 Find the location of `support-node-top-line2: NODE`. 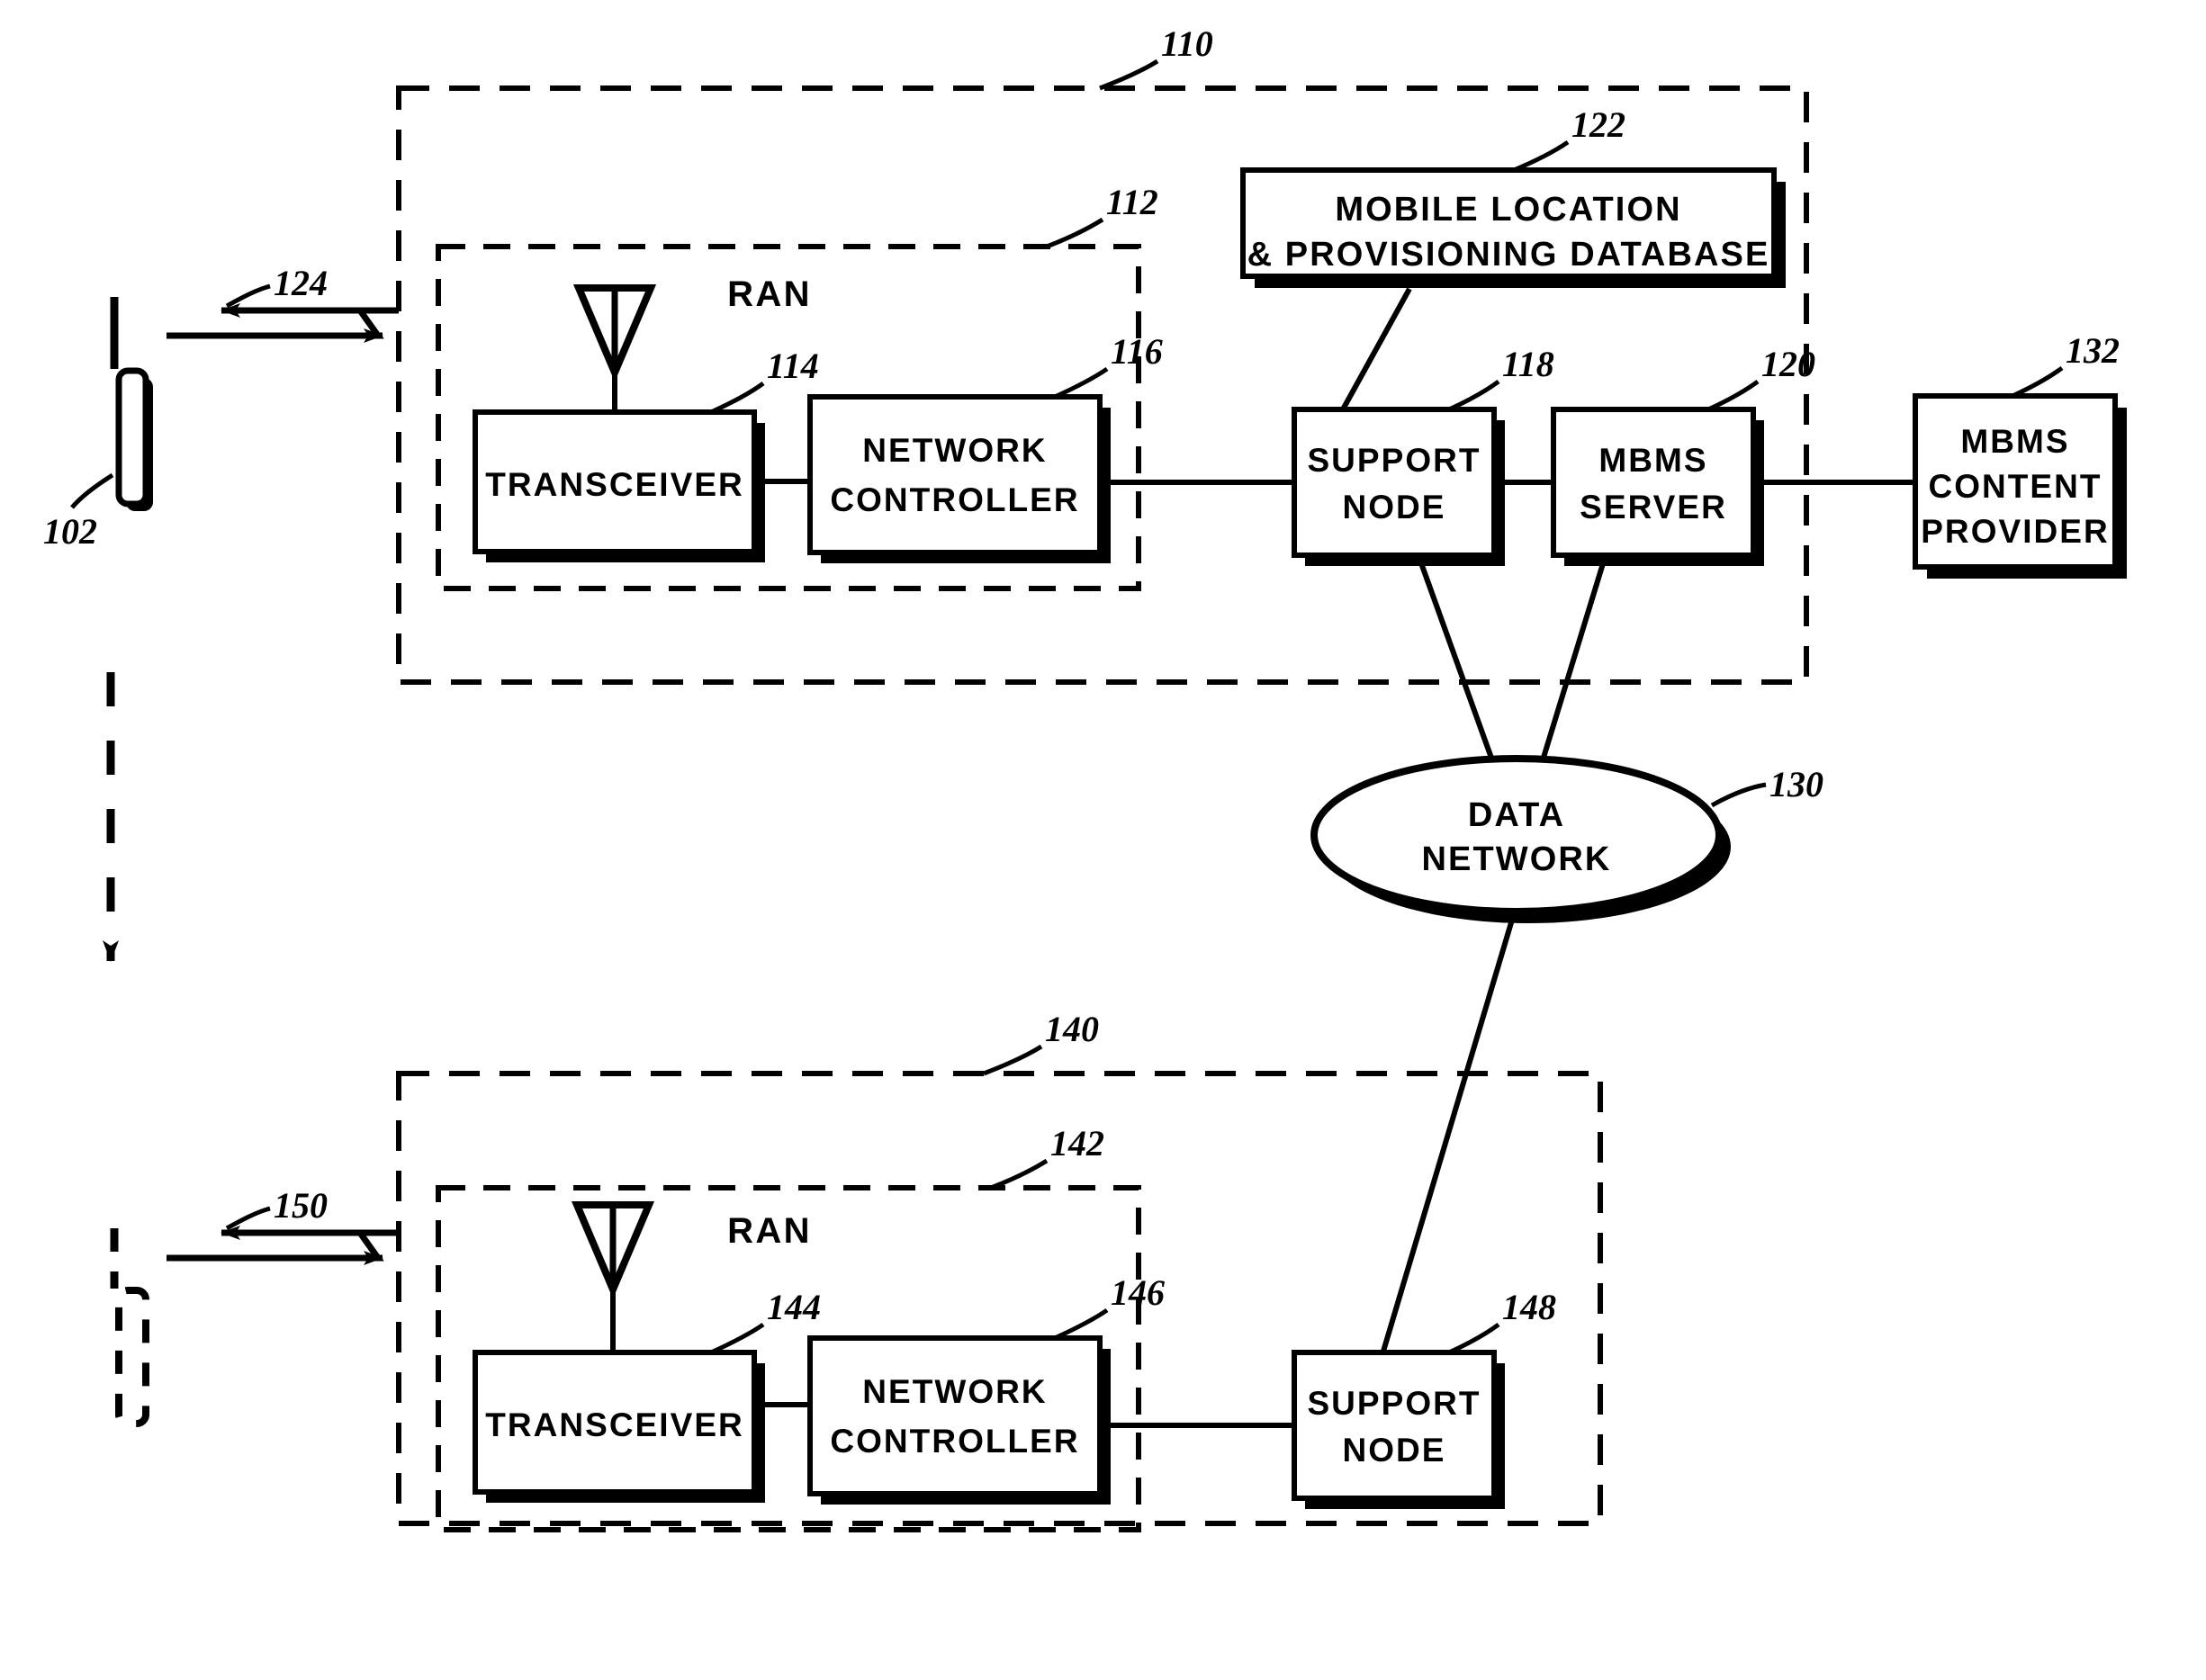

support-node-top-line2: NODE is located at coordinates (1393, 507).